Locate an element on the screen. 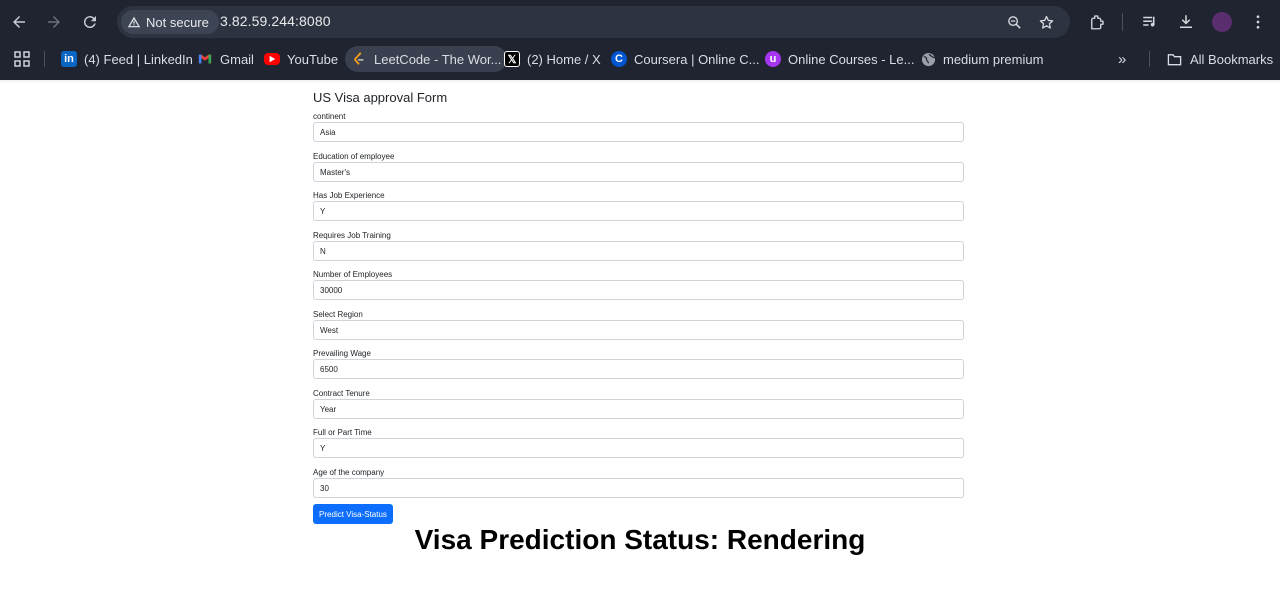 The width and height of the screenshot is (1280, 602). star-icon is located at coordinates (1046, 22).